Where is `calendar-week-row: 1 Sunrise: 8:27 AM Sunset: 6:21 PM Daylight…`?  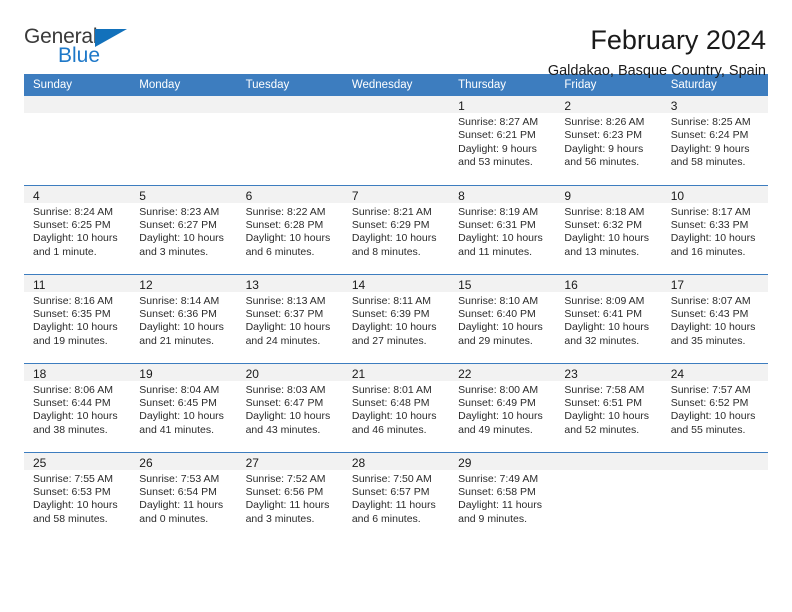
calendar-week-row: 1 Sunrise: 8:27 AM Sunset: 6:21 PM Daylight… is located at coordinates (396, 140).